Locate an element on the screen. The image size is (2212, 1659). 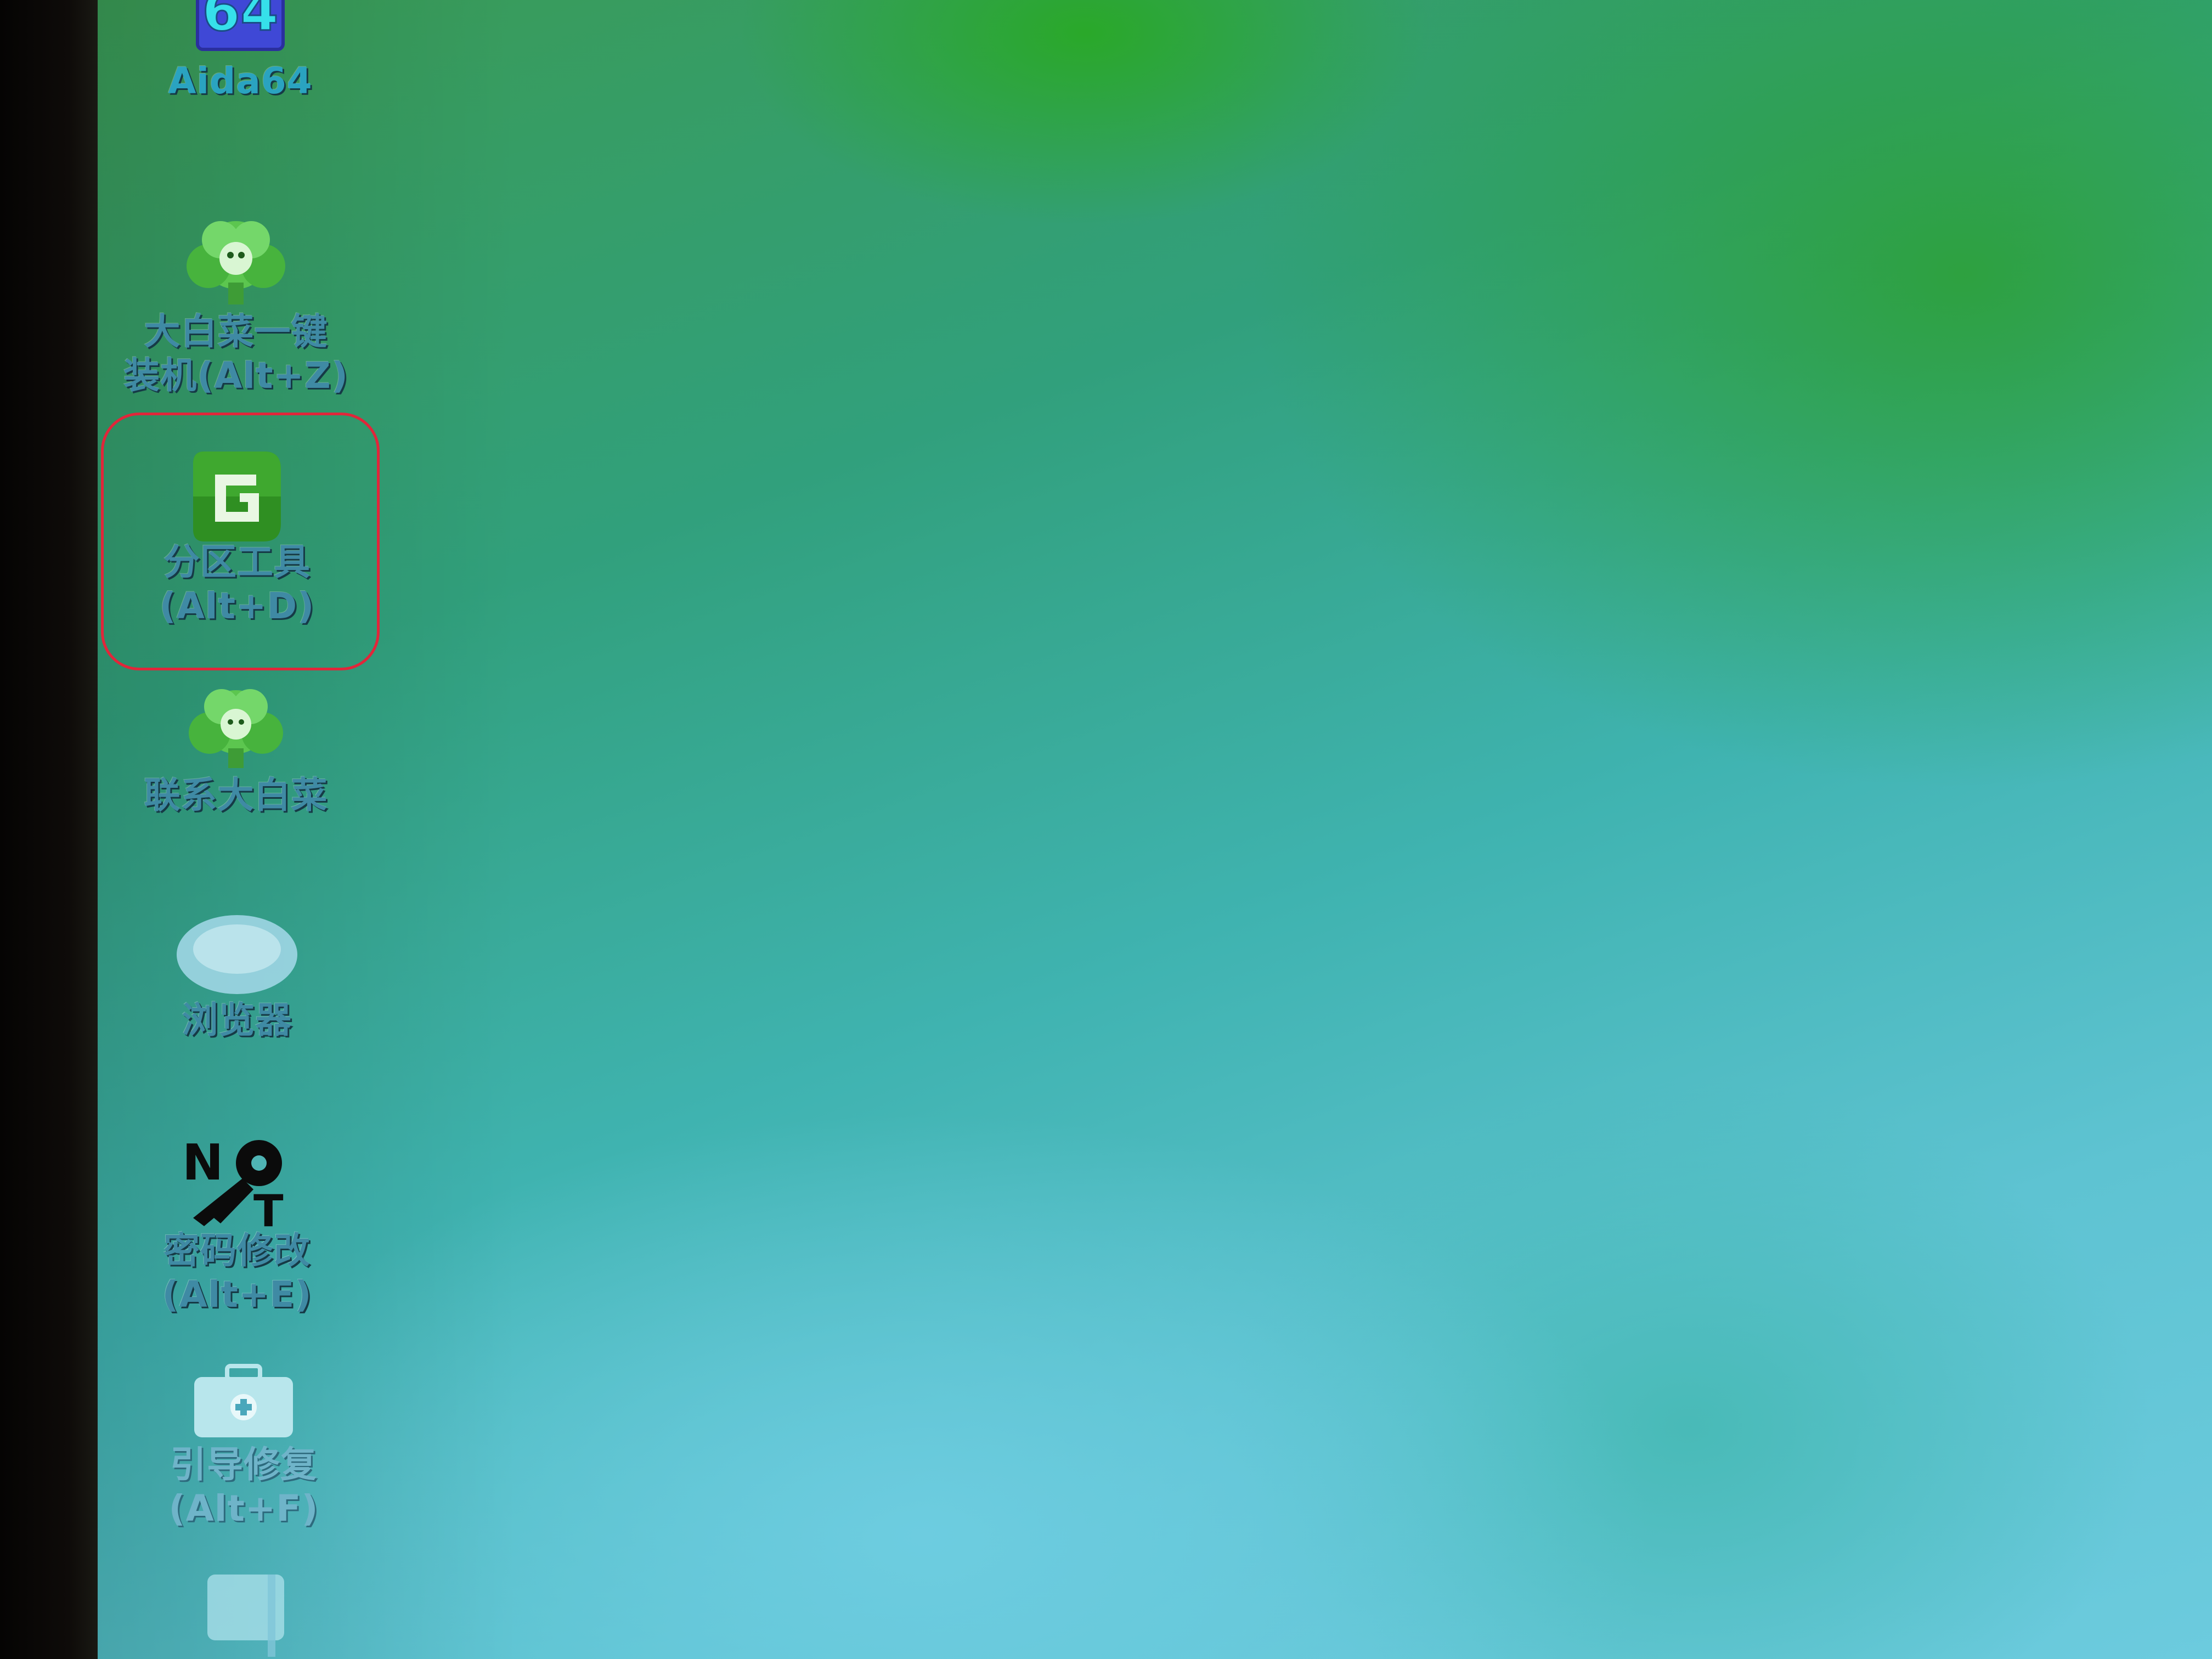
desktop-icon-boot-repair: 引导修复 (Alt+F) is located at coordinates (244, 1446).